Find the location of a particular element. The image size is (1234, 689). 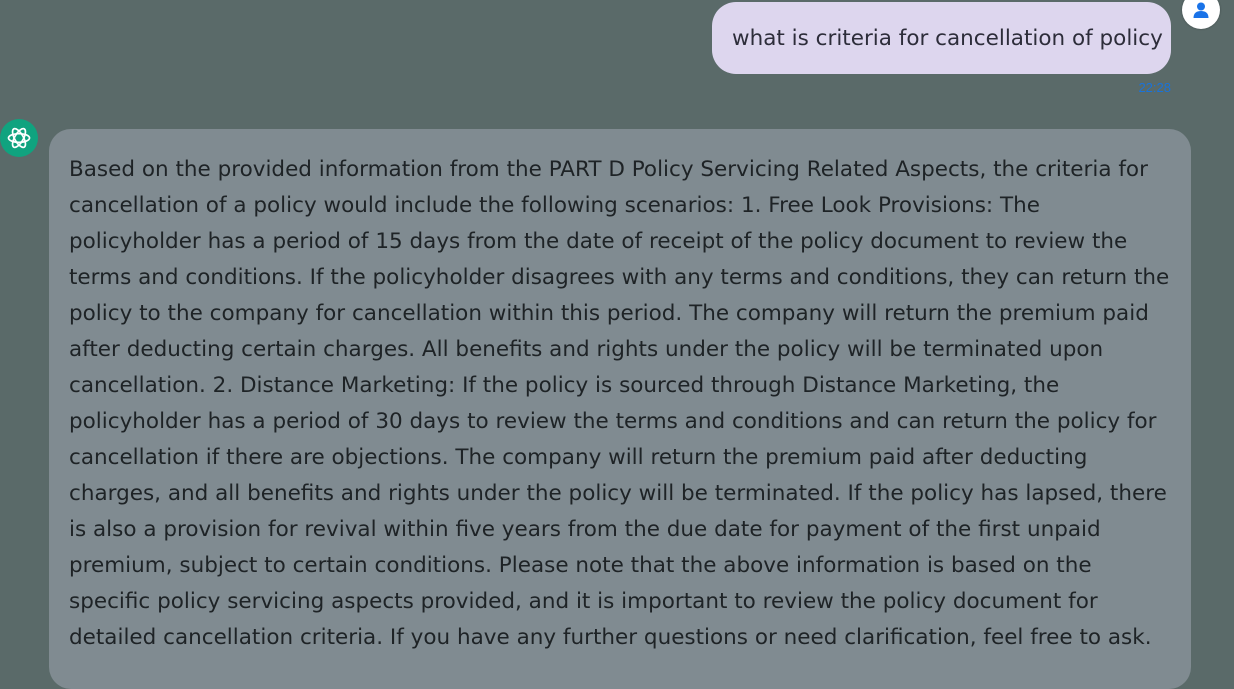

person-icon is located at coordinates (1201, 10).